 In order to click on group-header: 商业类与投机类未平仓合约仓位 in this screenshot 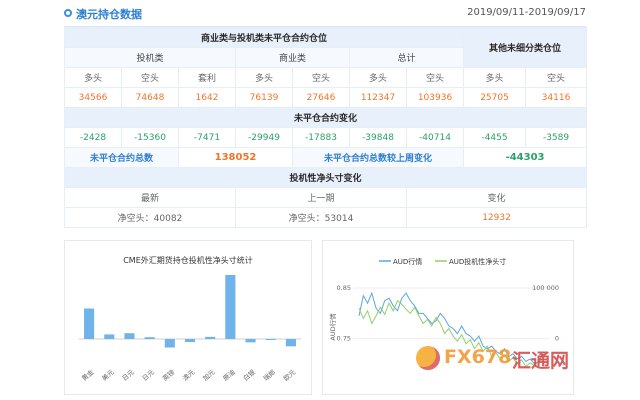, I will do `click(264, 37)`.